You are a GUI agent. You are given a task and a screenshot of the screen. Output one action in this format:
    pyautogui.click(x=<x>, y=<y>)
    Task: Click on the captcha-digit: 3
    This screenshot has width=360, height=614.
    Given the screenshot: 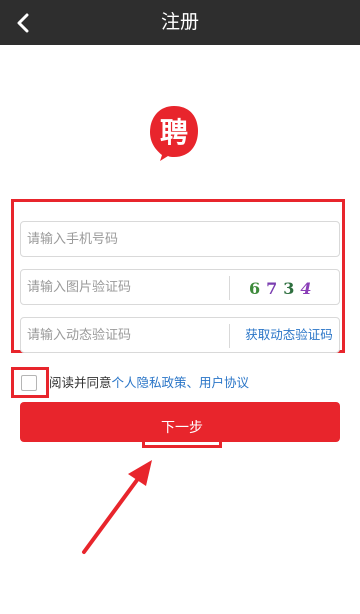 What is the action you would take?
    pyautogui.click(x=289, y=288)
    